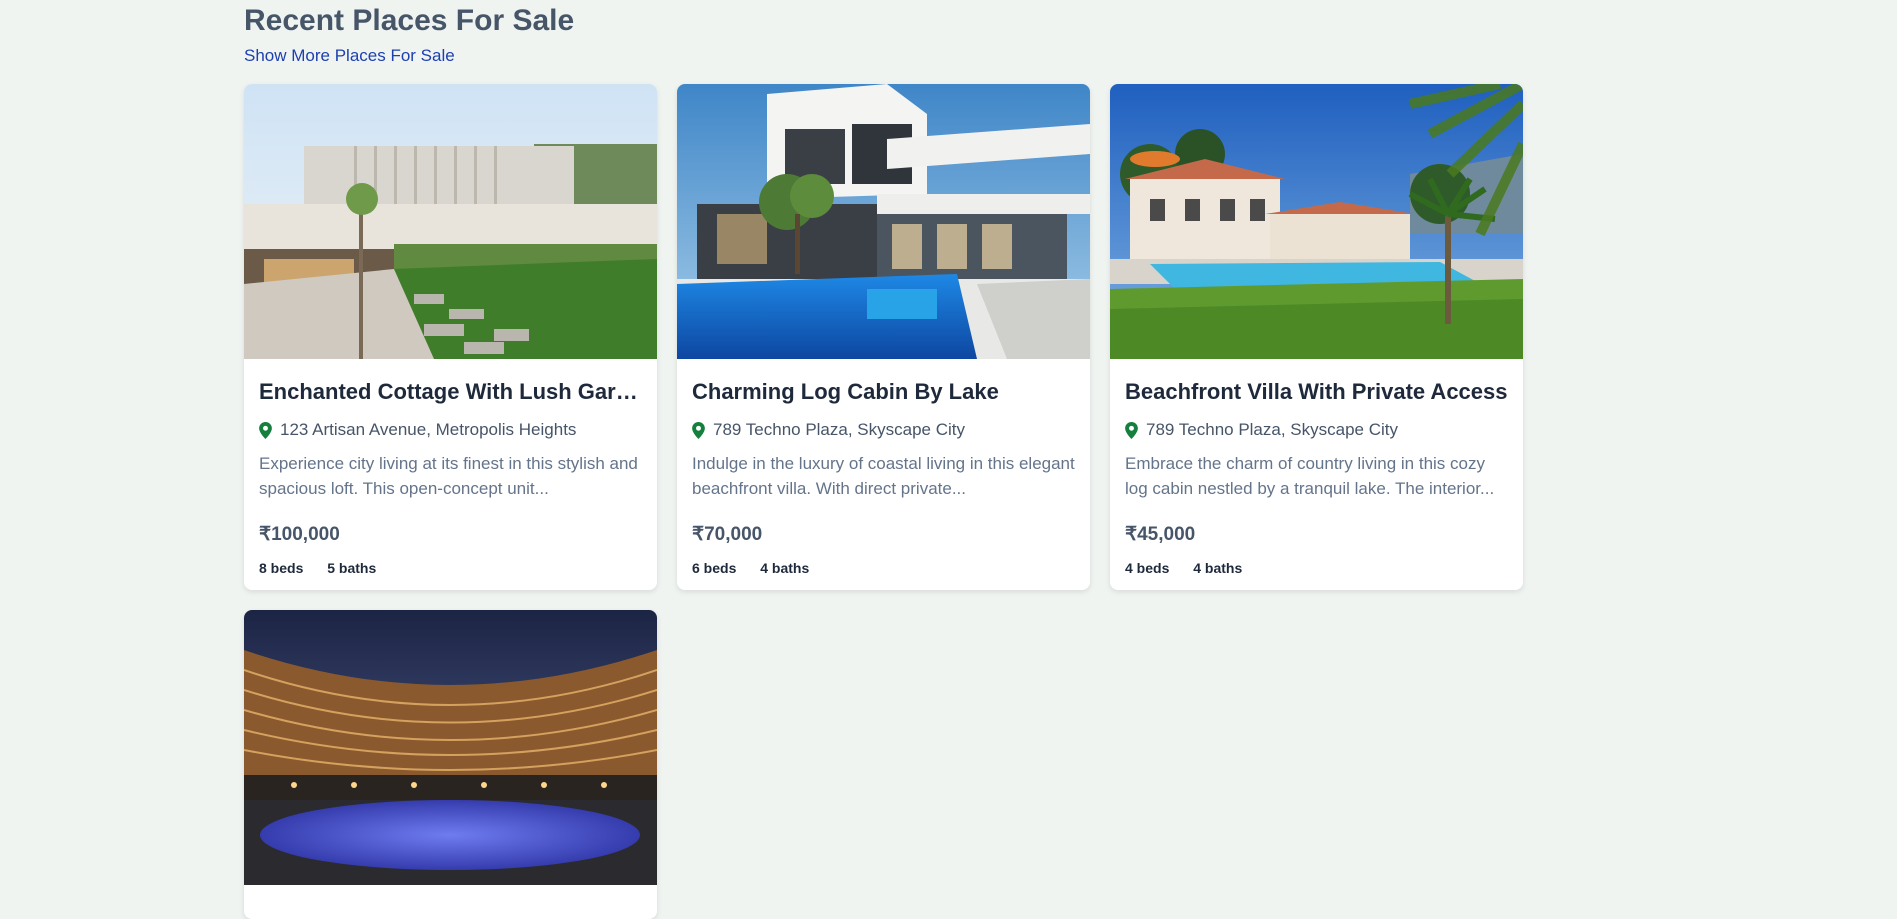 This screenshot has width=1897, height=919. I want to click on villa-photo, so click(1316, 221).